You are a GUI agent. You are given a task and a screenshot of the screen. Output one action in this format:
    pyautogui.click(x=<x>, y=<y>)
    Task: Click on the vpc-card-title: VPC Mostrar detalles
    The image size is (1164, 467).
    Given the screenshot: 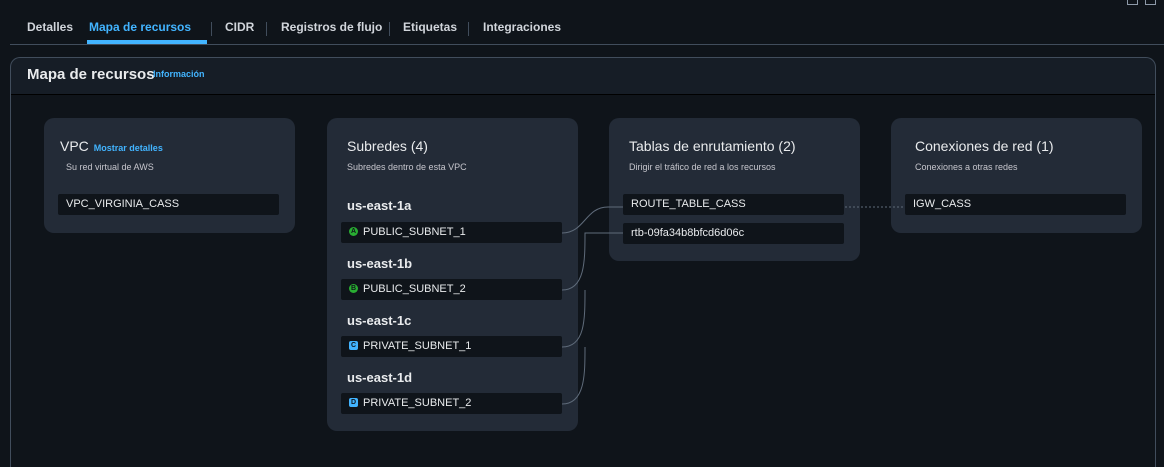 What is the action you would take?
    pyautogui.click(x=111, y=146)
    